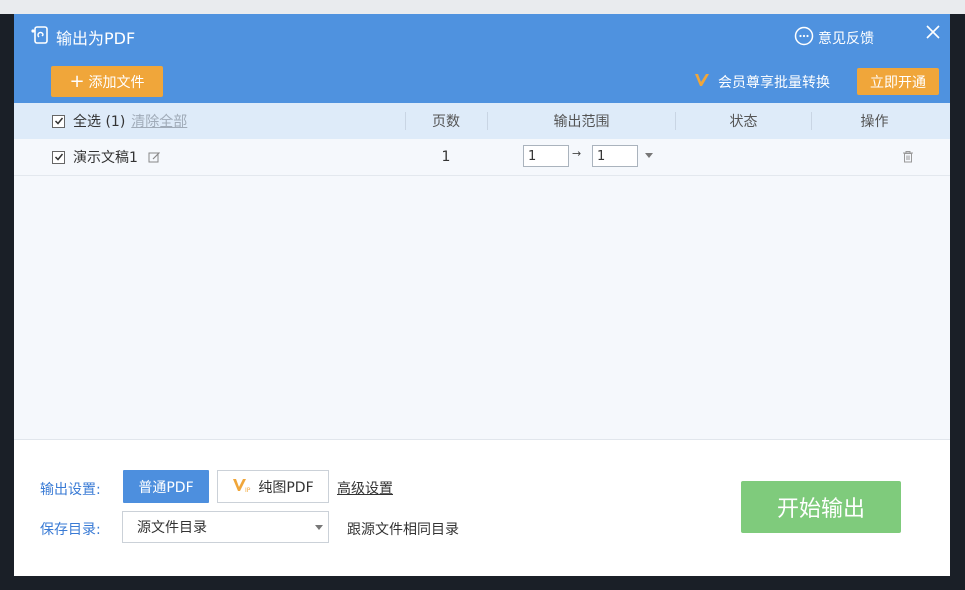  I want to click on vip-promo-text: 会员尊享批量转换, so click(774, 83).